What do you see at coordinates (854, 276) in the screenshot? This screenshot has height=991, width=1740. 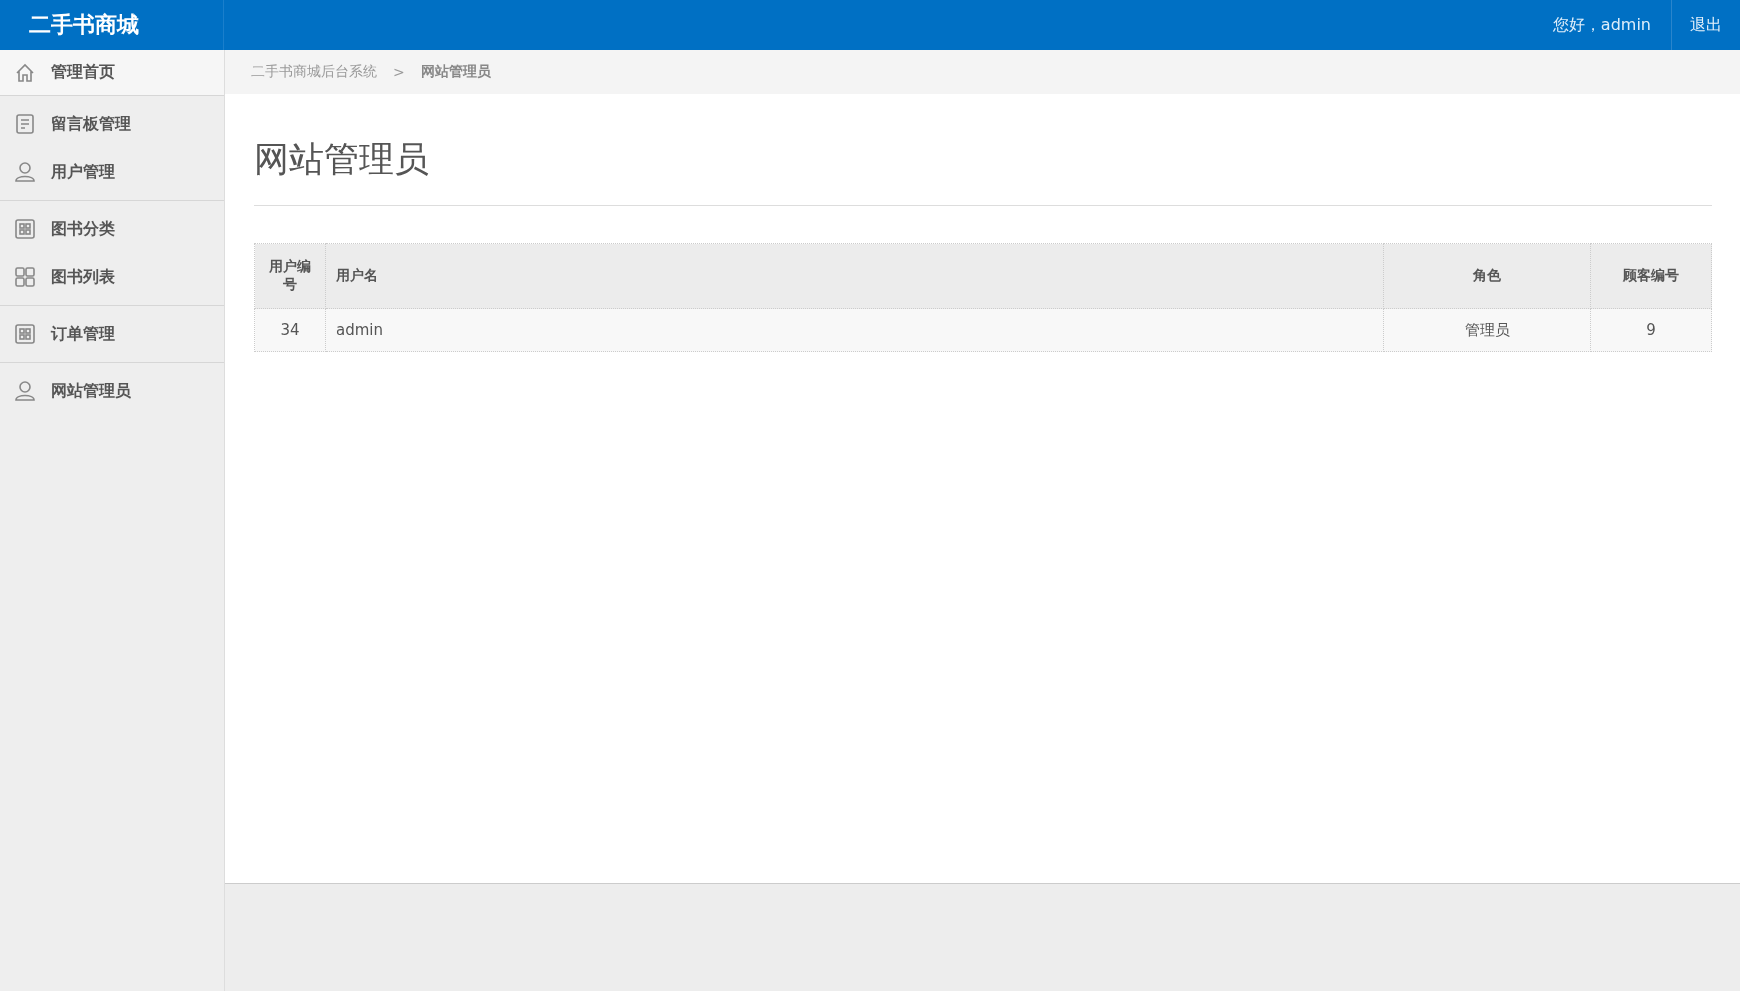 I see `column-header: 用户名` at bounding box center [854, 276].